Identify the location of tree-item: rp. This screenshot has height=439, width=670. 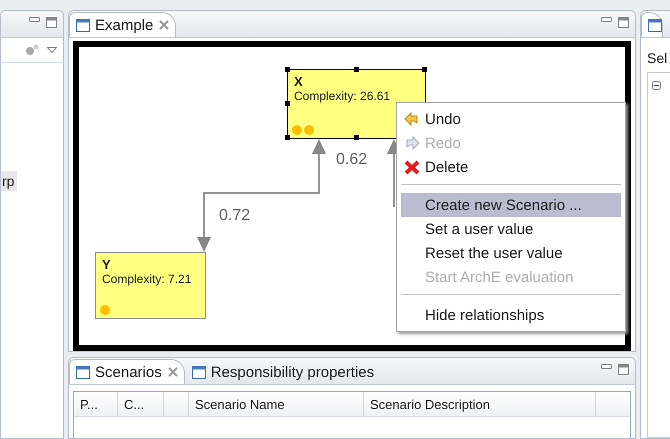
(9, 181).